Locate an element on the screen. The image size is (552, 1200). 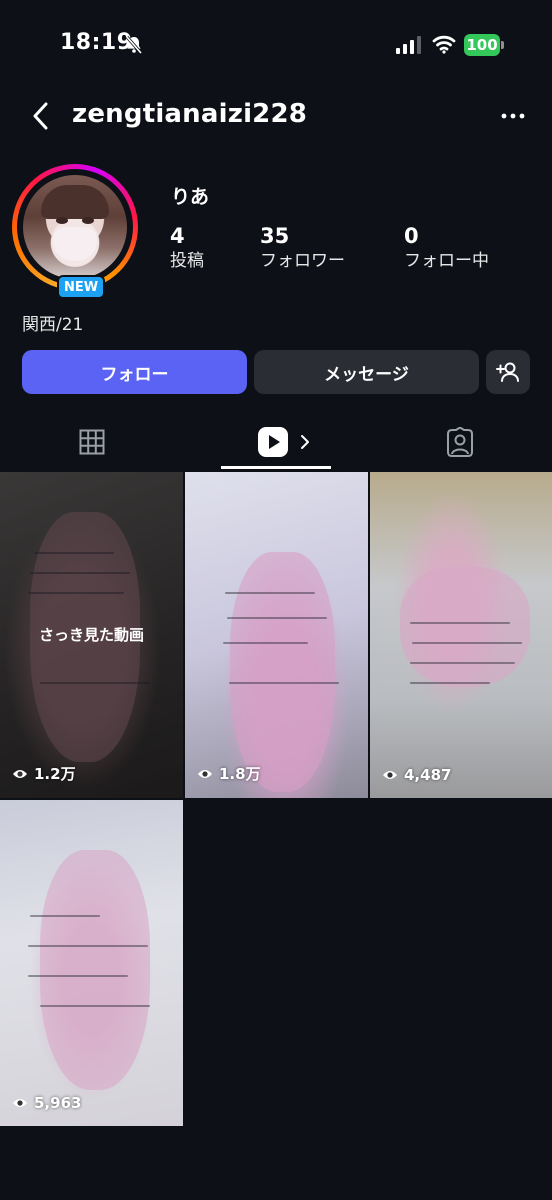
stat-posts-count: 4 is located at coordinates (177, 236).